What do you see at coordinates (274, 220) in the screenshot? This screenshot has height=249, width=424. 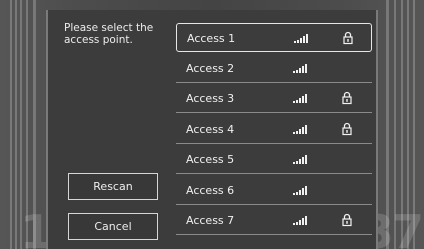 I see `access-point-item: Access 7` at bounding box center [274, 220].